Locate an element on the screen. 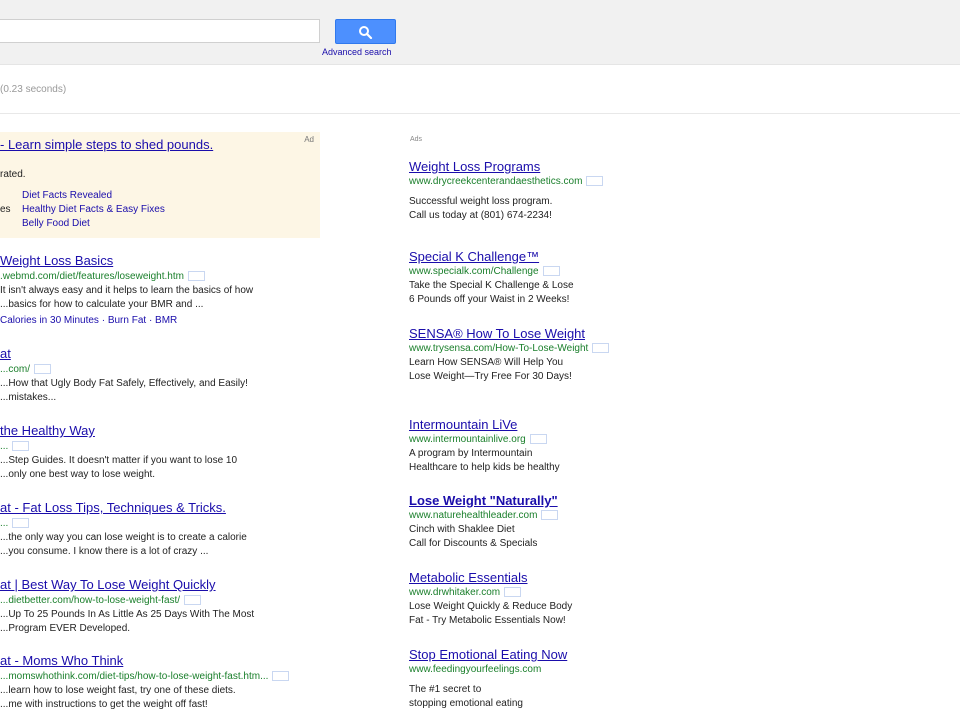 This screenshot has width=960, height=720. magnifier-icon is located at coordinates (366, 32).